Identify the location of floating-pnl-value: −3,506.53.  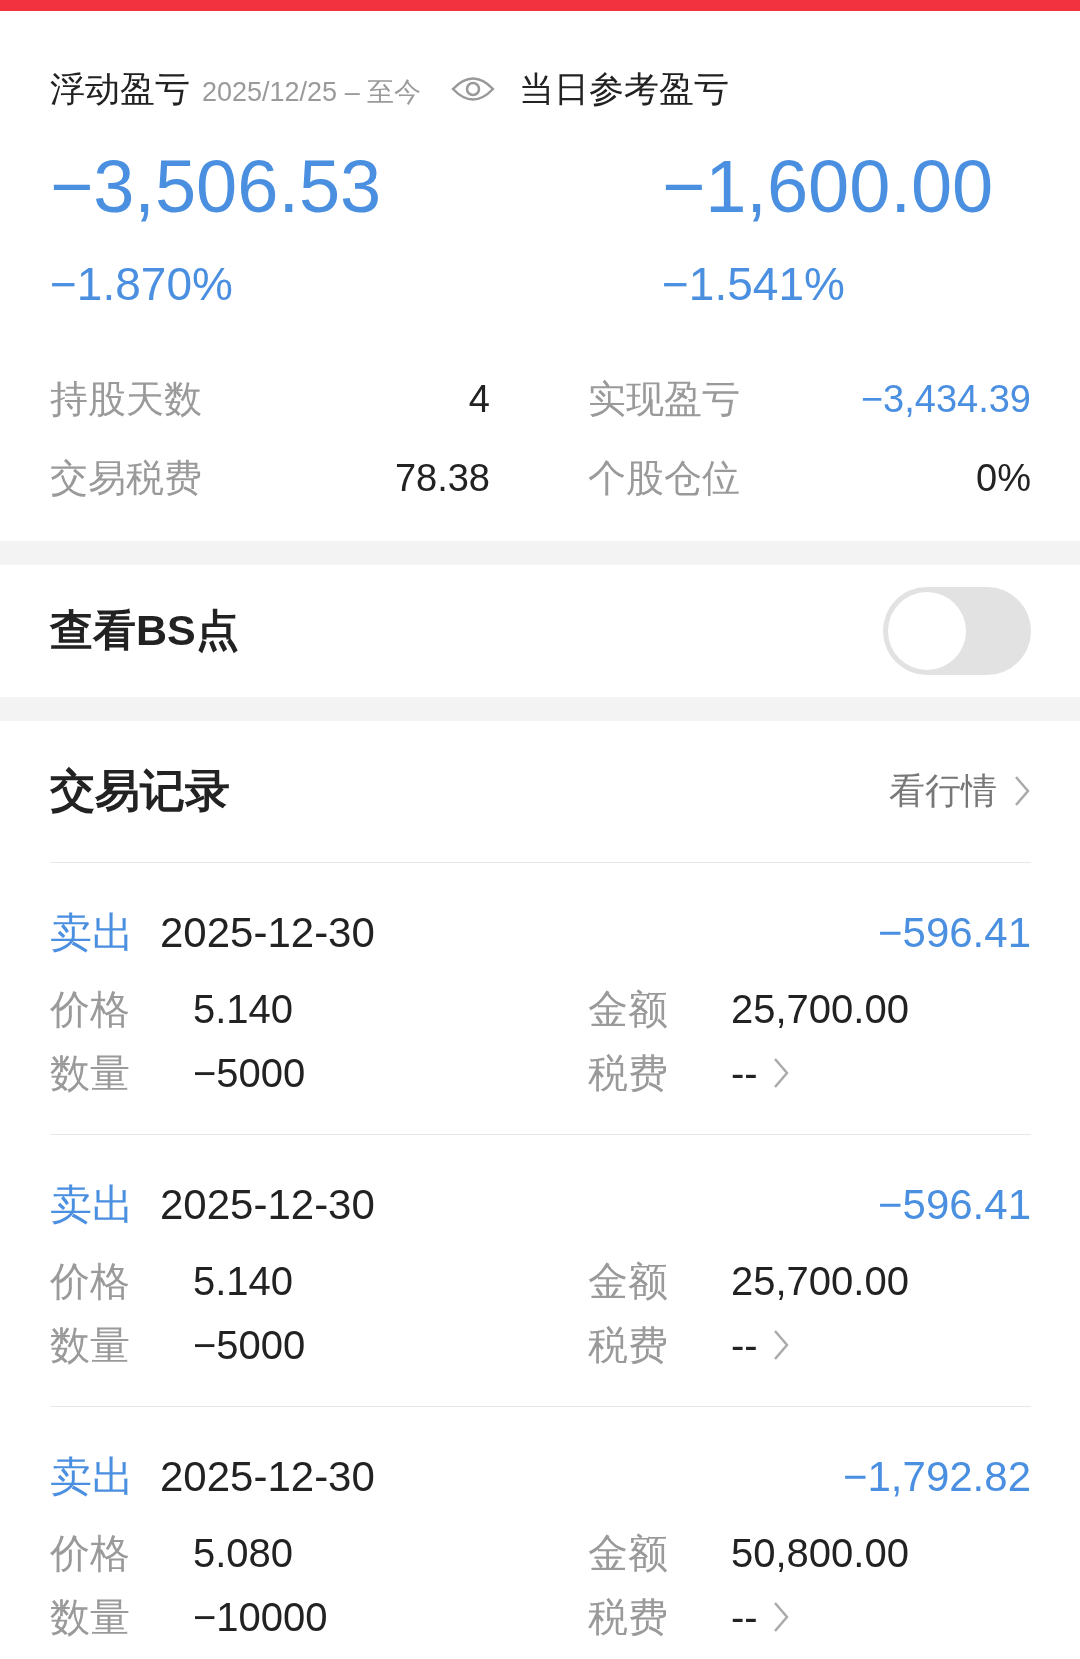
(216, 186).